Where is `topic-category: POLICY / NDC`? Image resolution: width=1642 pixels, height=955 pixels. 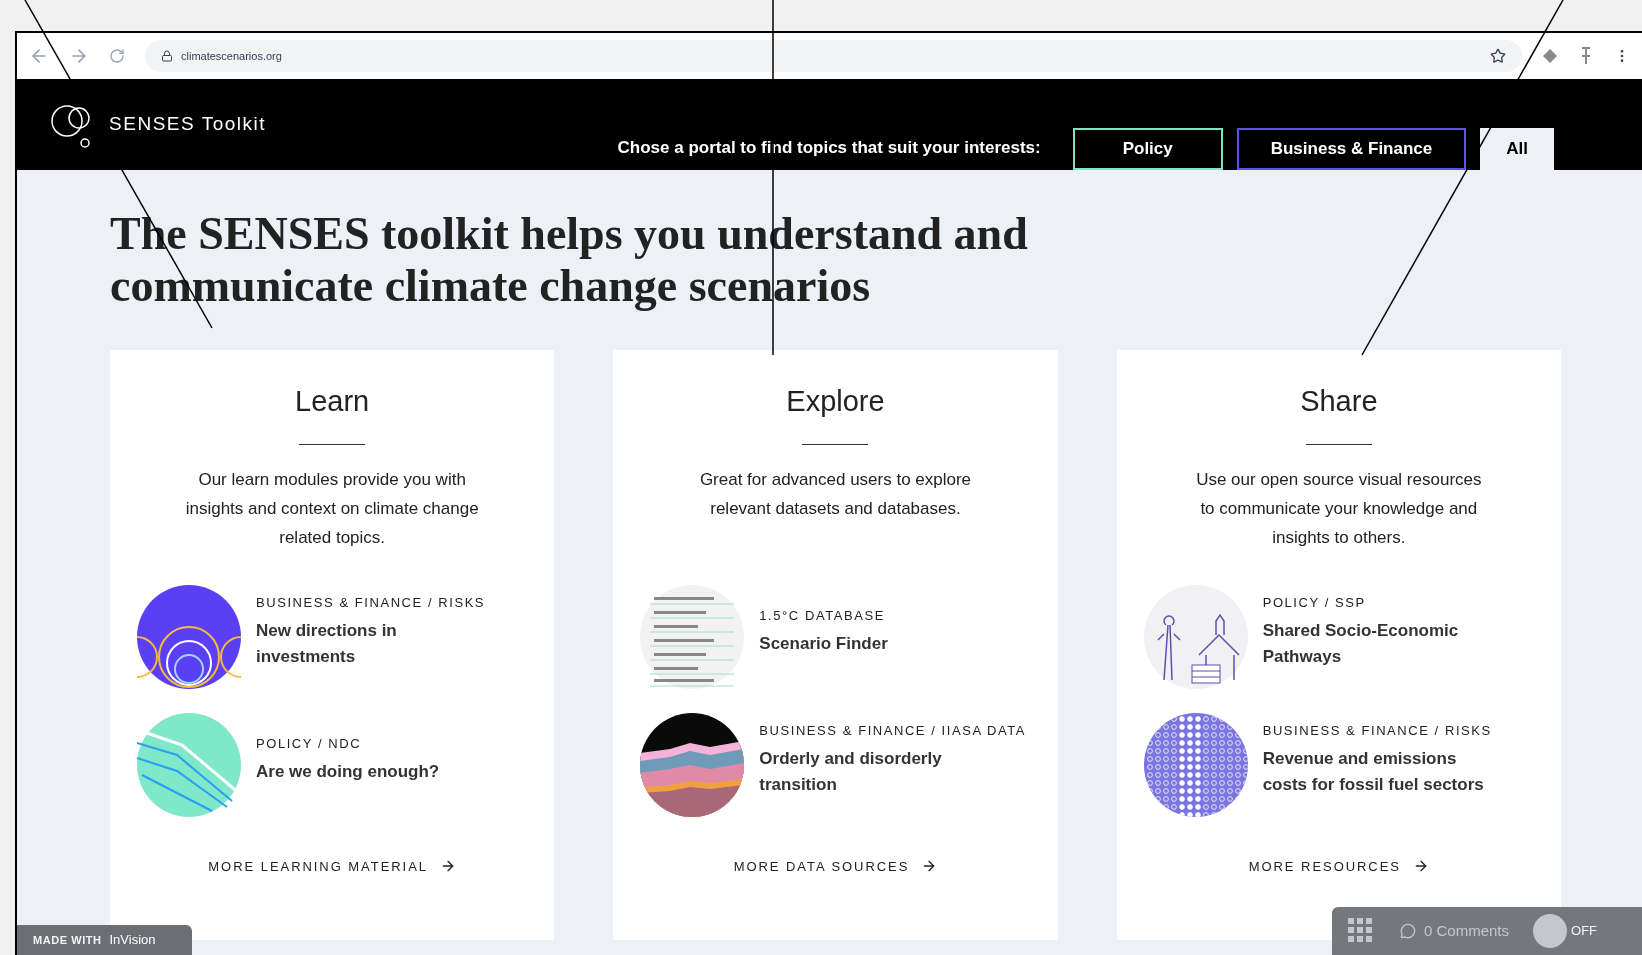 topic-category: POLICY / NDC is located at coordinates (309, 743).